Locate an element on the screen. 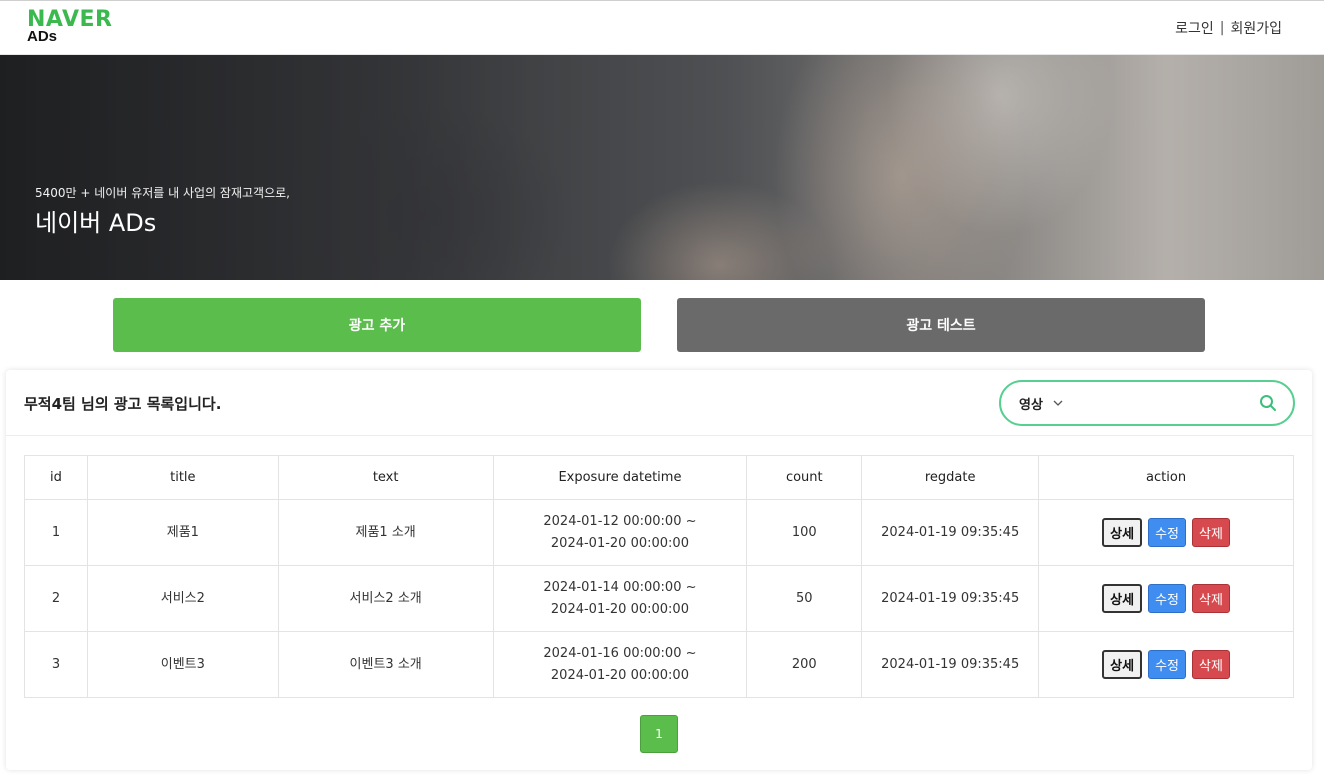 The image size is (1324, 784). search-icon is located at coordinates (1268, 403).